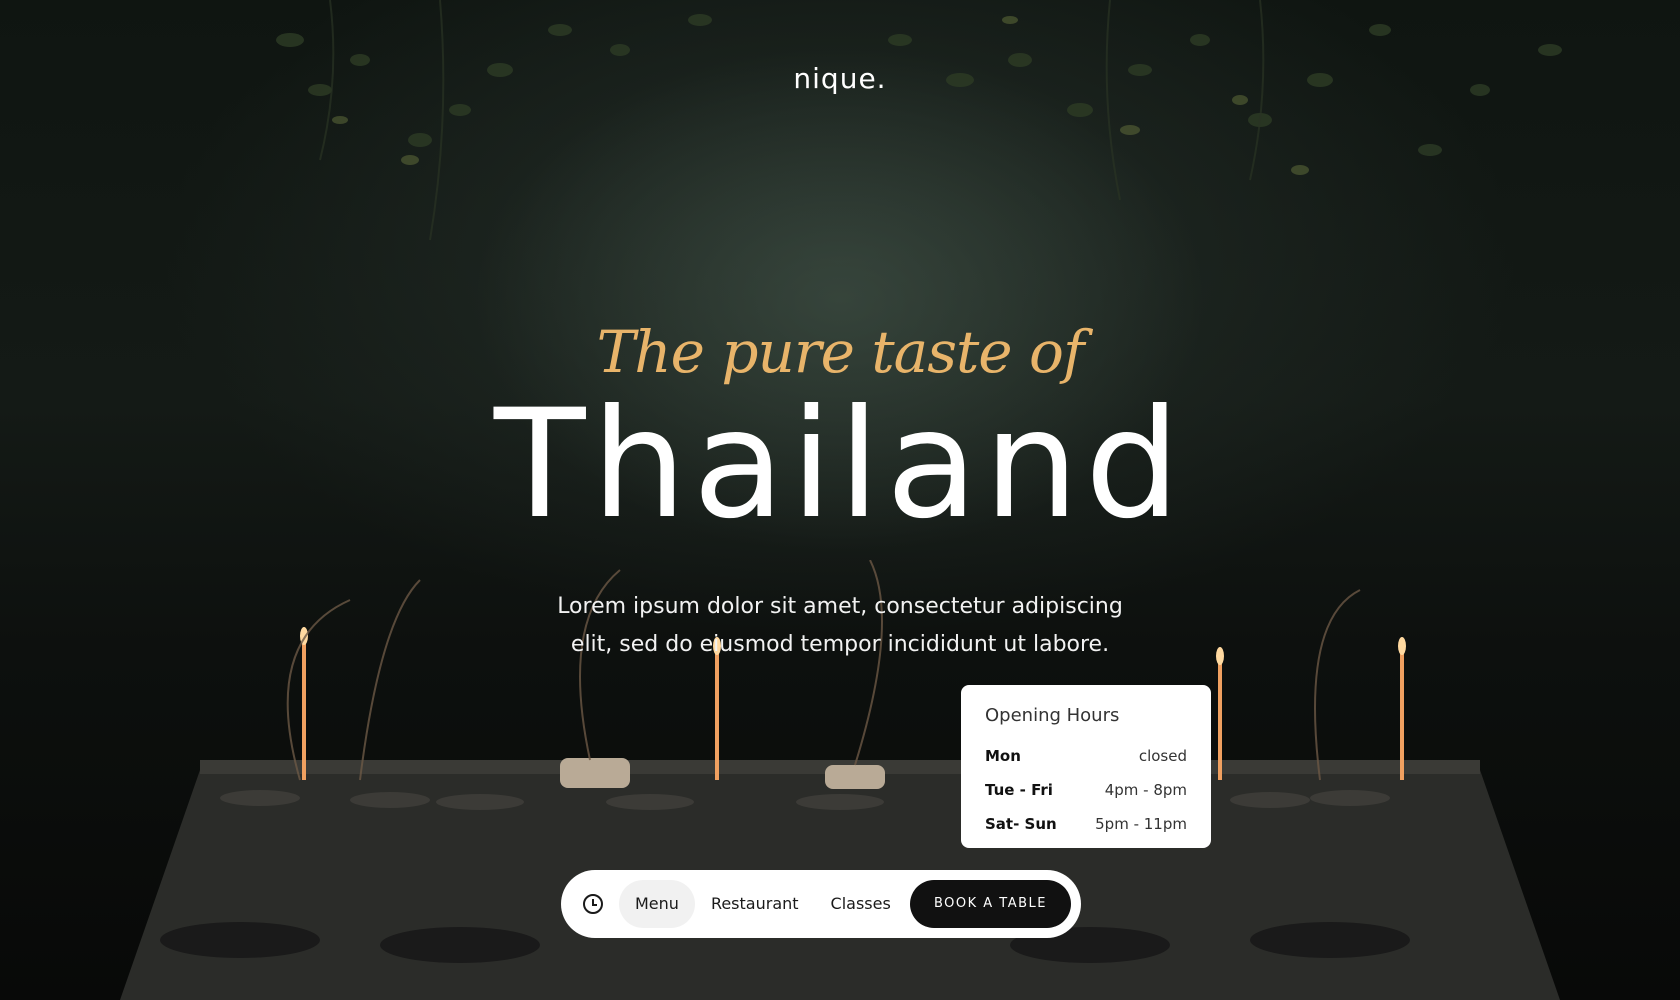 Image resolution: width=1680 pixels, height=1000 pixels. I want to click on bottom-navbar: Menu Restaurant Classes BOOK A TABLE, so click(821, 904).